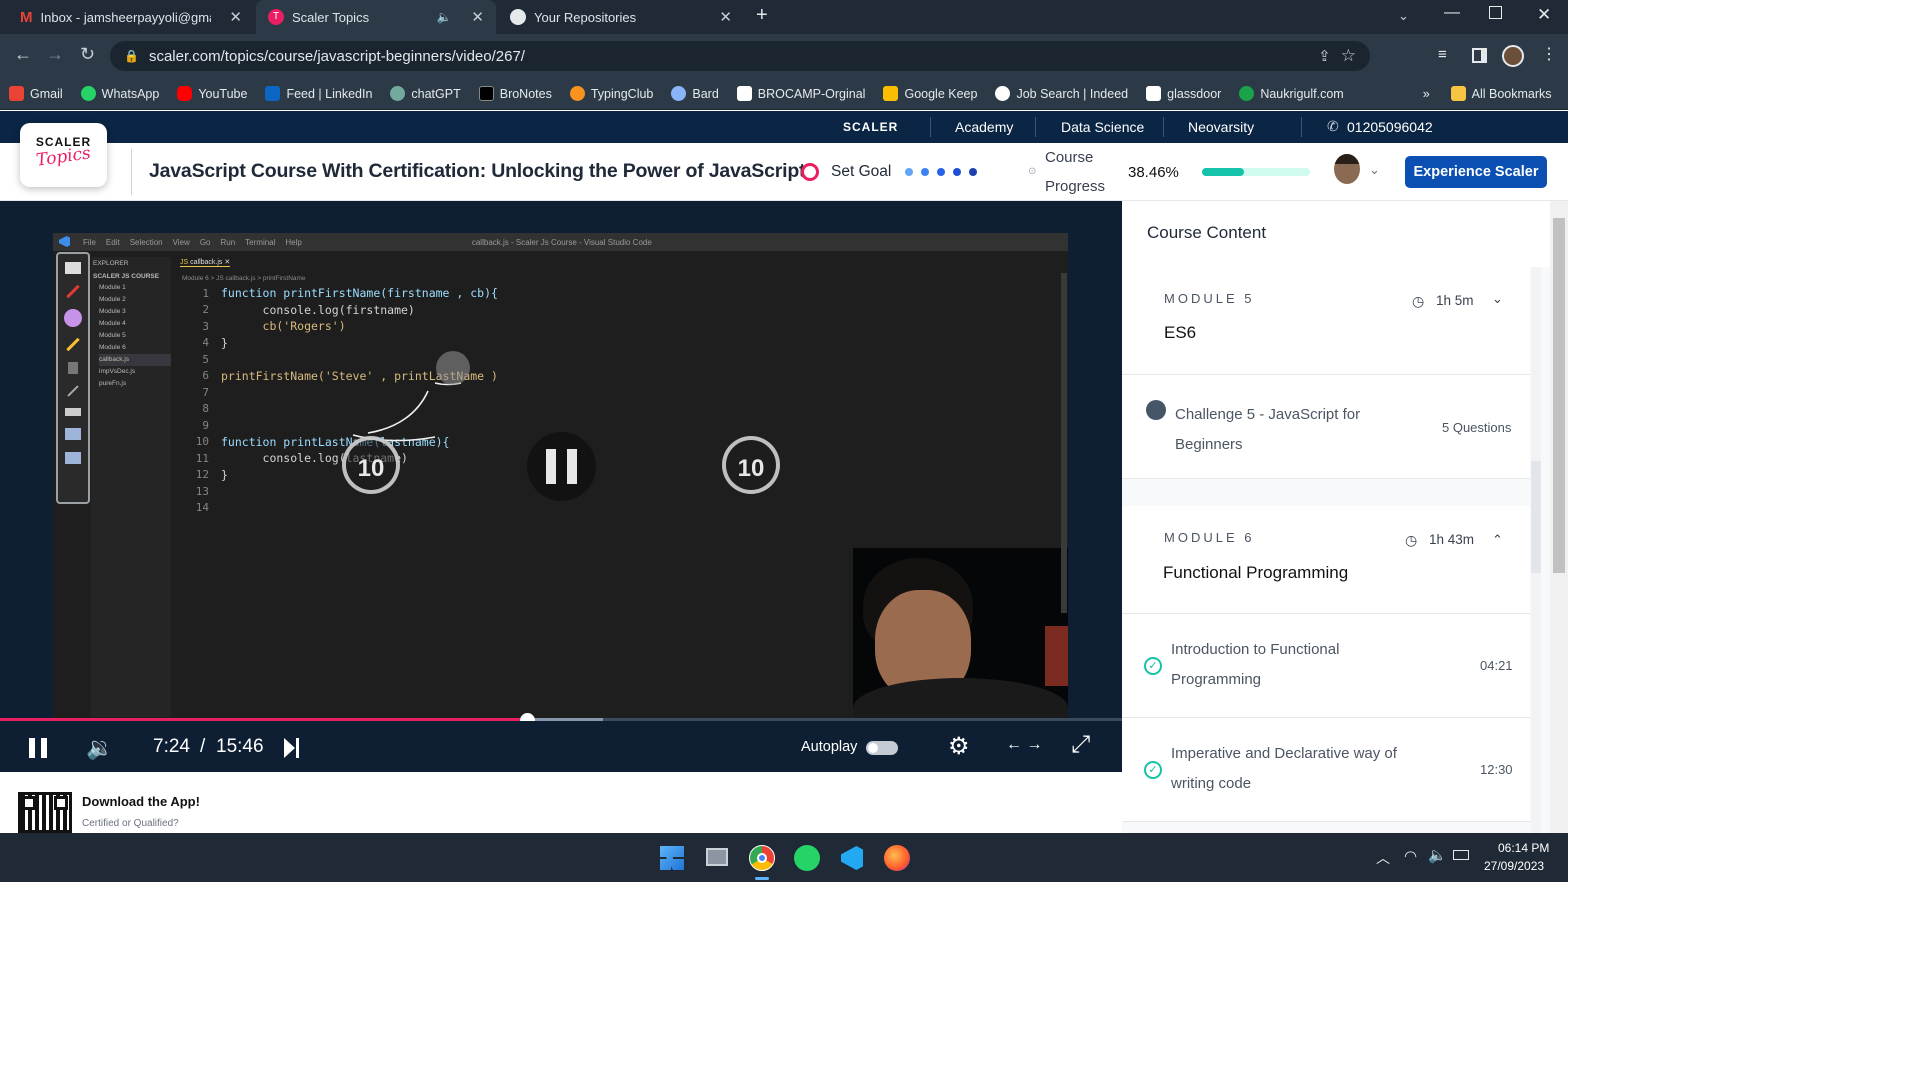 Image resolution: width=1920 pixels, height=1080 pixels. I want to click on star-icon: ☆, so click(1348, 56).